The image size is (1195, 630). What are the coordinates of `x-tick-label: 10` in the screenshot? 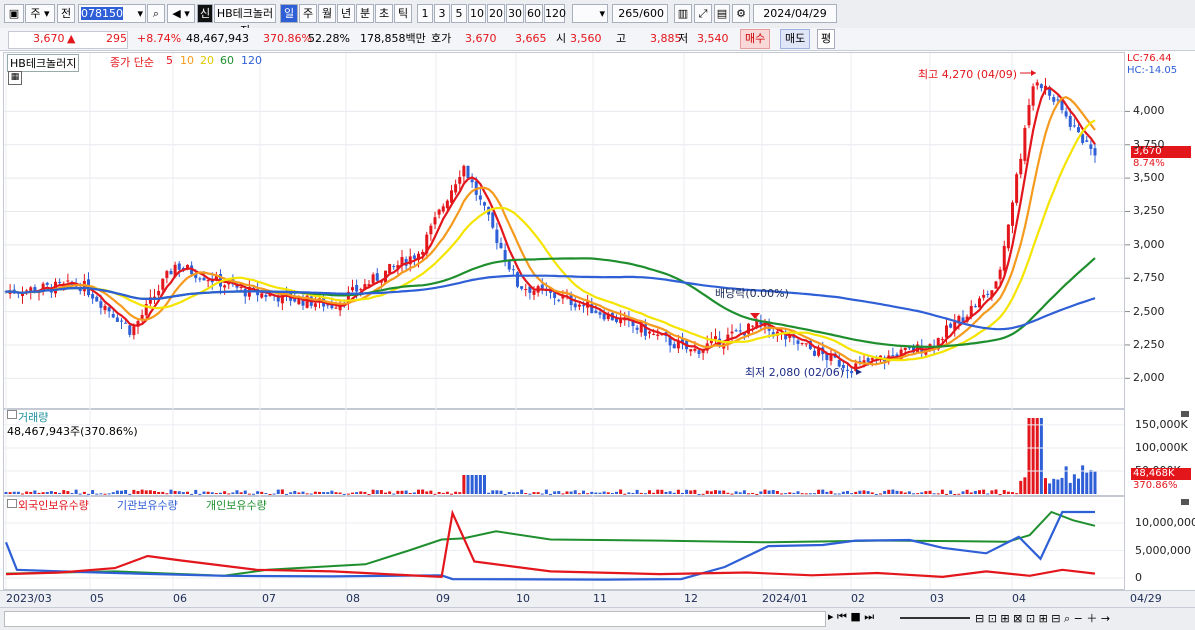 It's located at (523, 598).